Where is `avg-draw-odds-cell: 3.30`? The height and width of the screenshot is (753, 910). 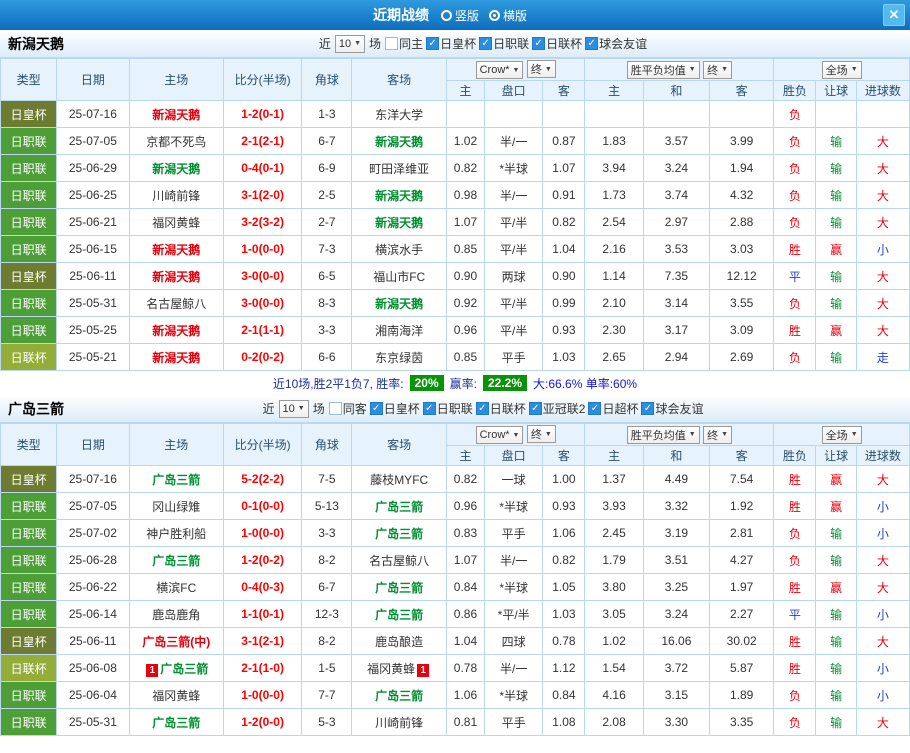
avg-draw-odds-cell: 3.30 is located at coordinates (676, 722).